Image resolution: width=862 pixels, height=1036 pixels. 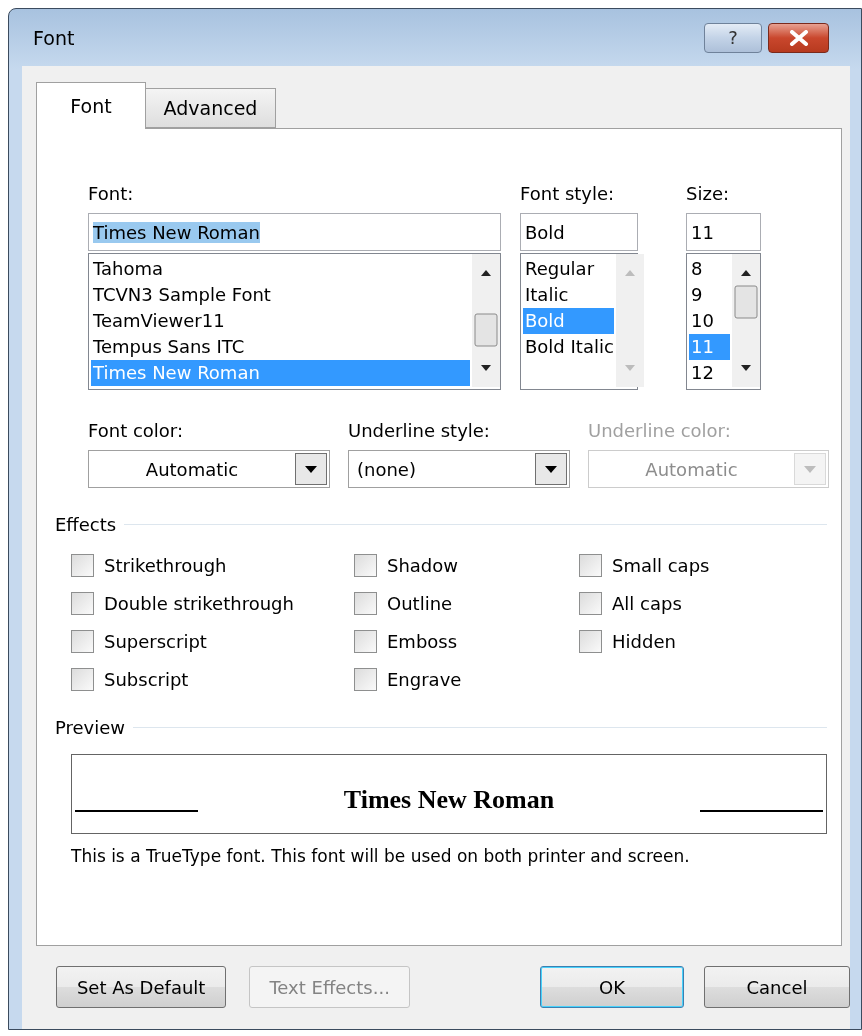 What do you see at coordinates (155, 641) in the screenshot?
I see `checkbox-label: Superscript` at bounding box center [155, 641].